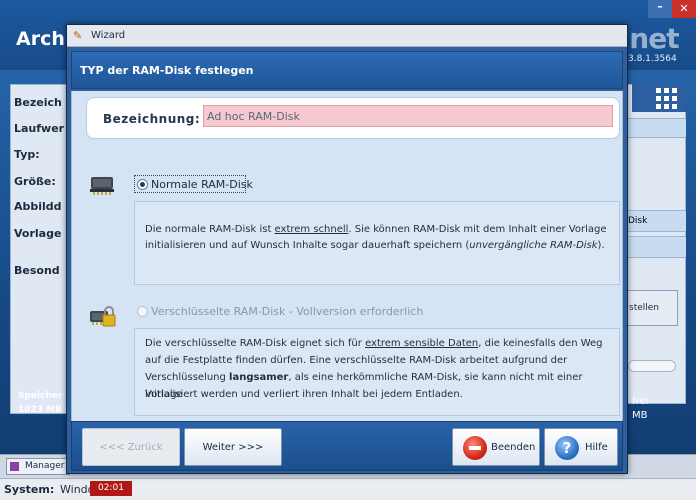  Describe the element at coordinates (408, 116) in the screenshot. I see `name-input` at that location.